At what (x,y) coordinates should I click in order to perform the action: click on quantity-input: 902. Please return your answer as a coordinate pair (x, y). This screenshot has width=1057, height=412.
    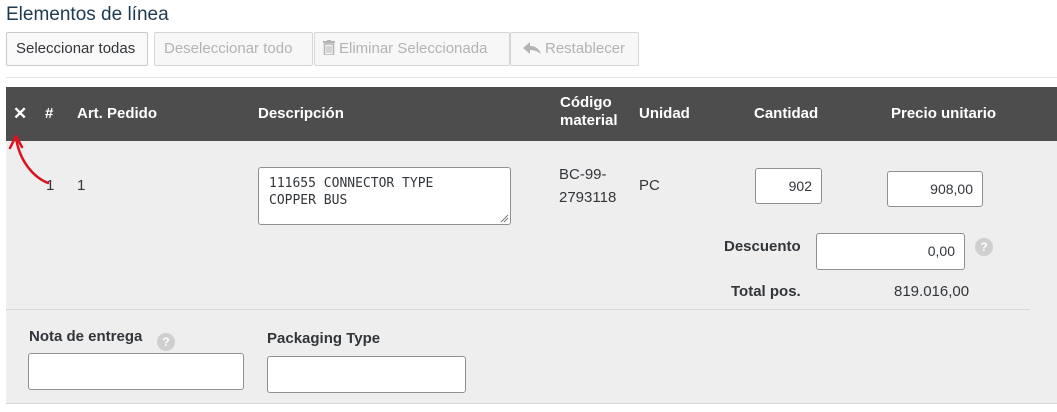
    Looking at the image, I should click on (788, 186).